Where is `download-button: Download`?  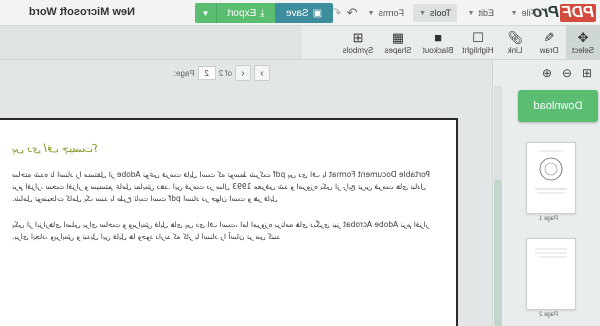 download-button: Download is located at coordinates (558, 106).